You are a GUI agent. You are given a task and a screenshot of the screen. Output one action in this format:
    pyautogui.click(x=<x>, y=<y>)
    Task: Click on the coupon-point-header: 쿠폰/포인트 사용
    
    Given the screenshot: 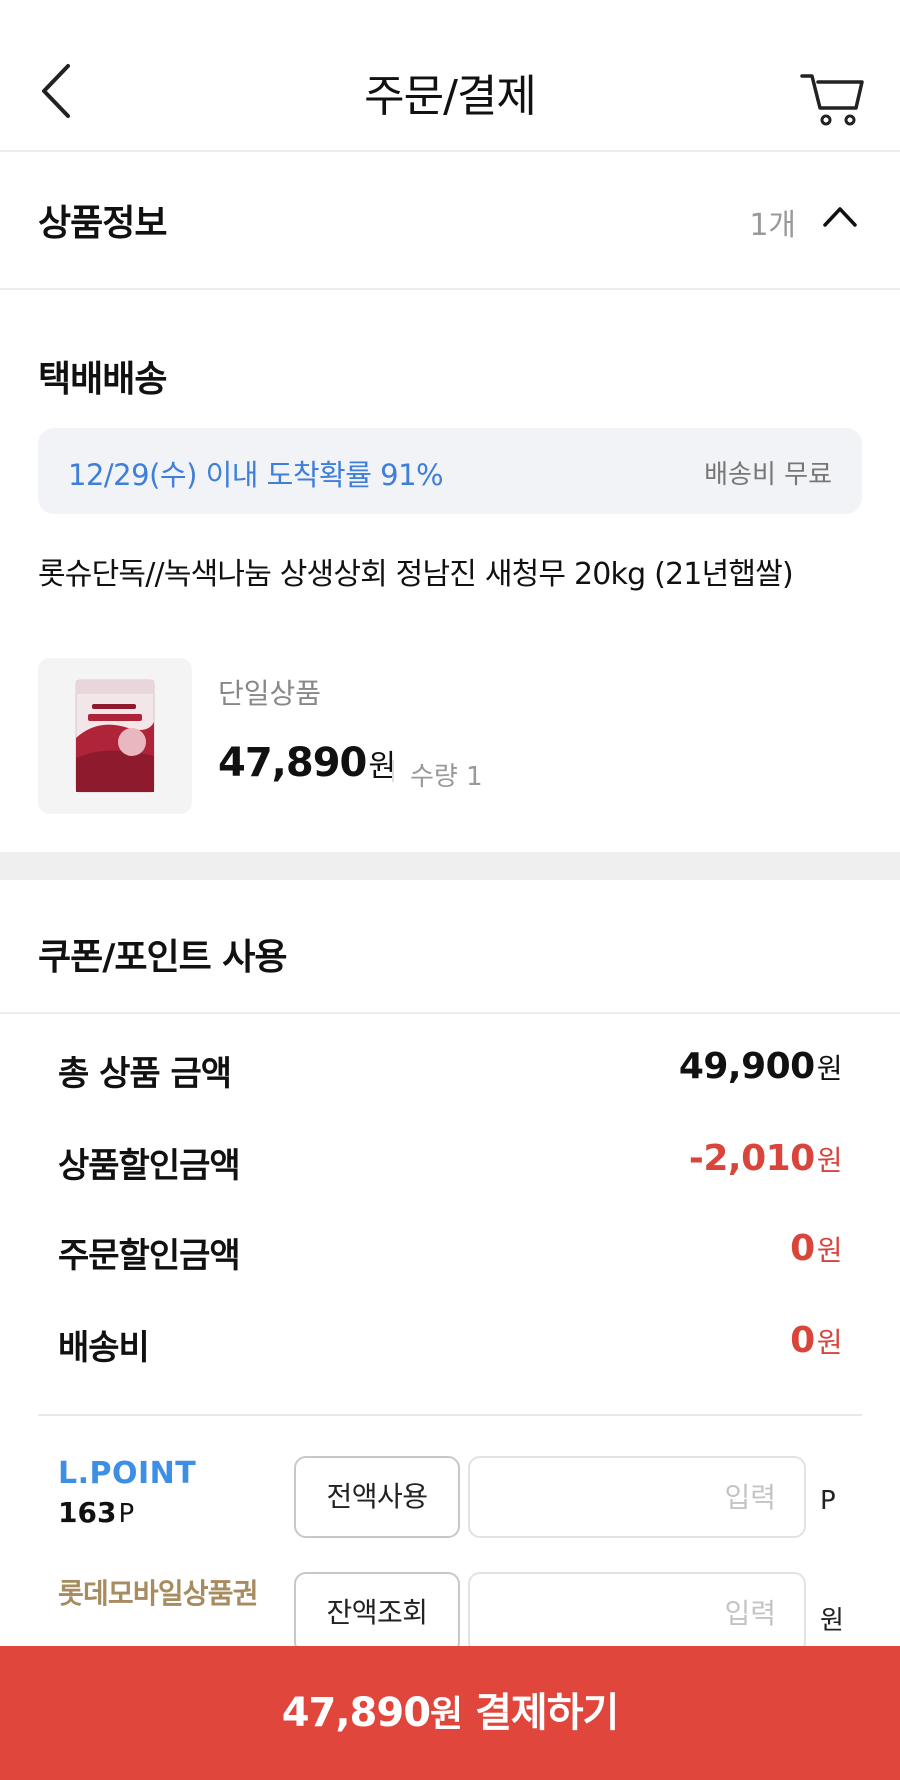 What is the action you would take?
    pyautogui.click(x=450, y=947)
    